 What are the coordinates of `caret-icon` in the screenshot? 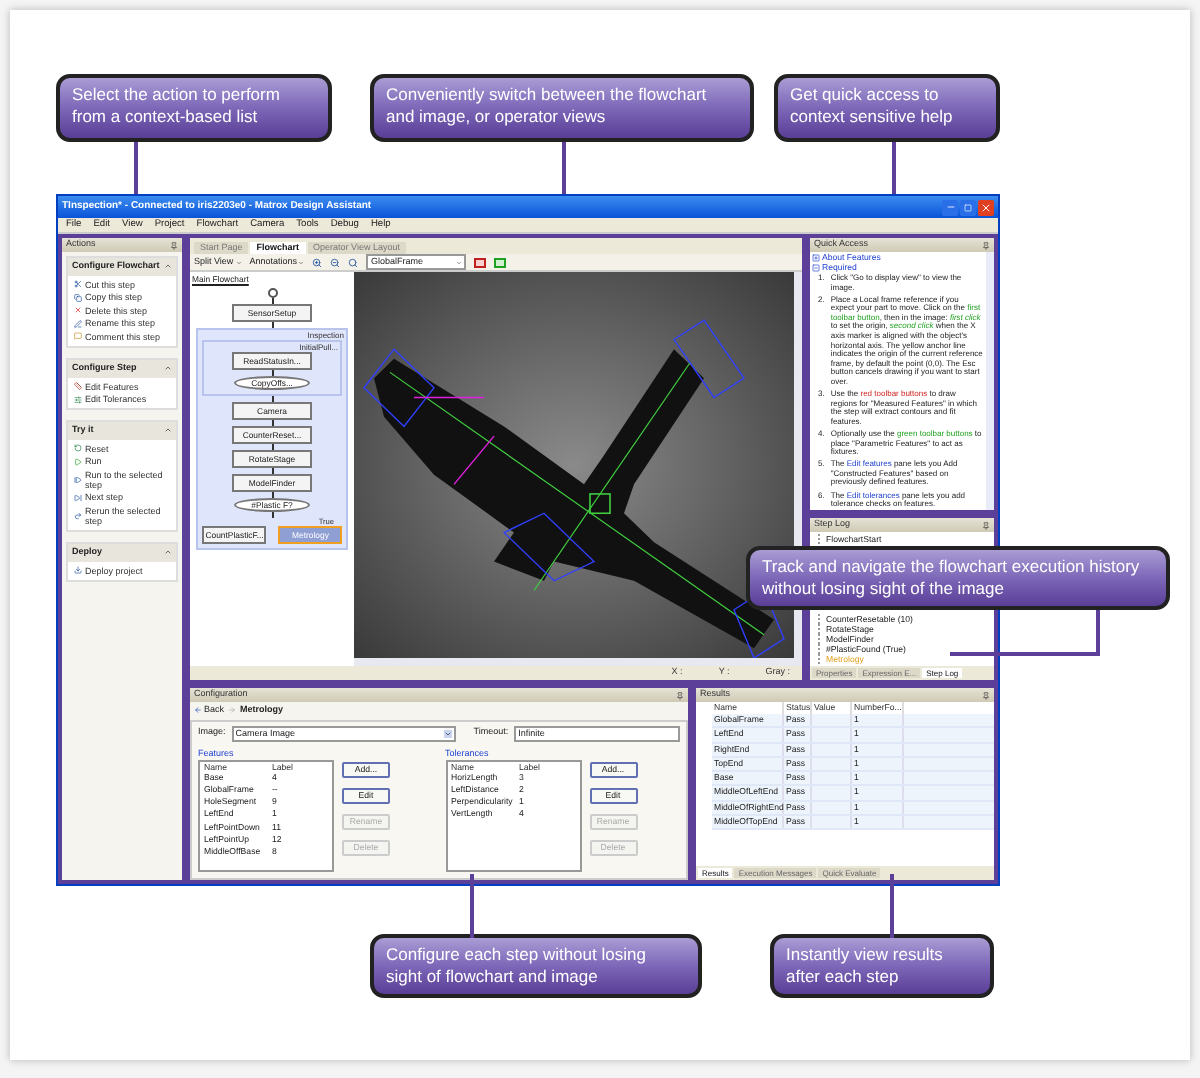 It's located at (447, 733).